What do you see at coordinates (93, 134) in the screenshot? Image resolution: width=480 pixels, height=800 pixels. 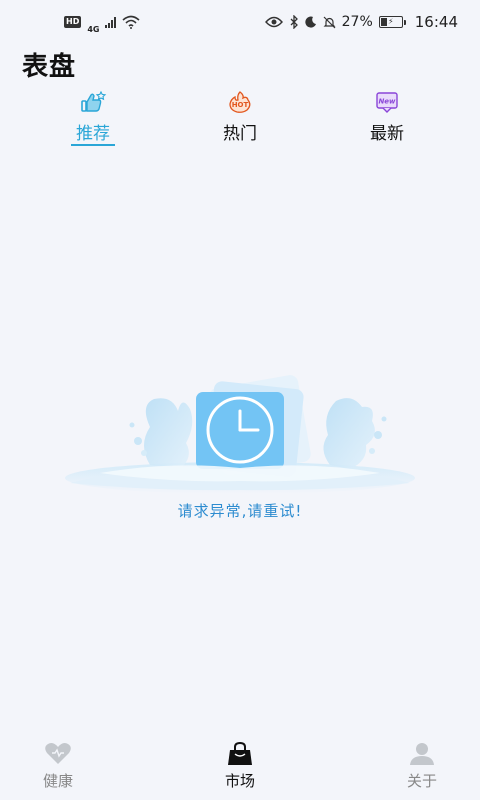 I see `tab-label: 推荐` at bounding box center [93, 134].